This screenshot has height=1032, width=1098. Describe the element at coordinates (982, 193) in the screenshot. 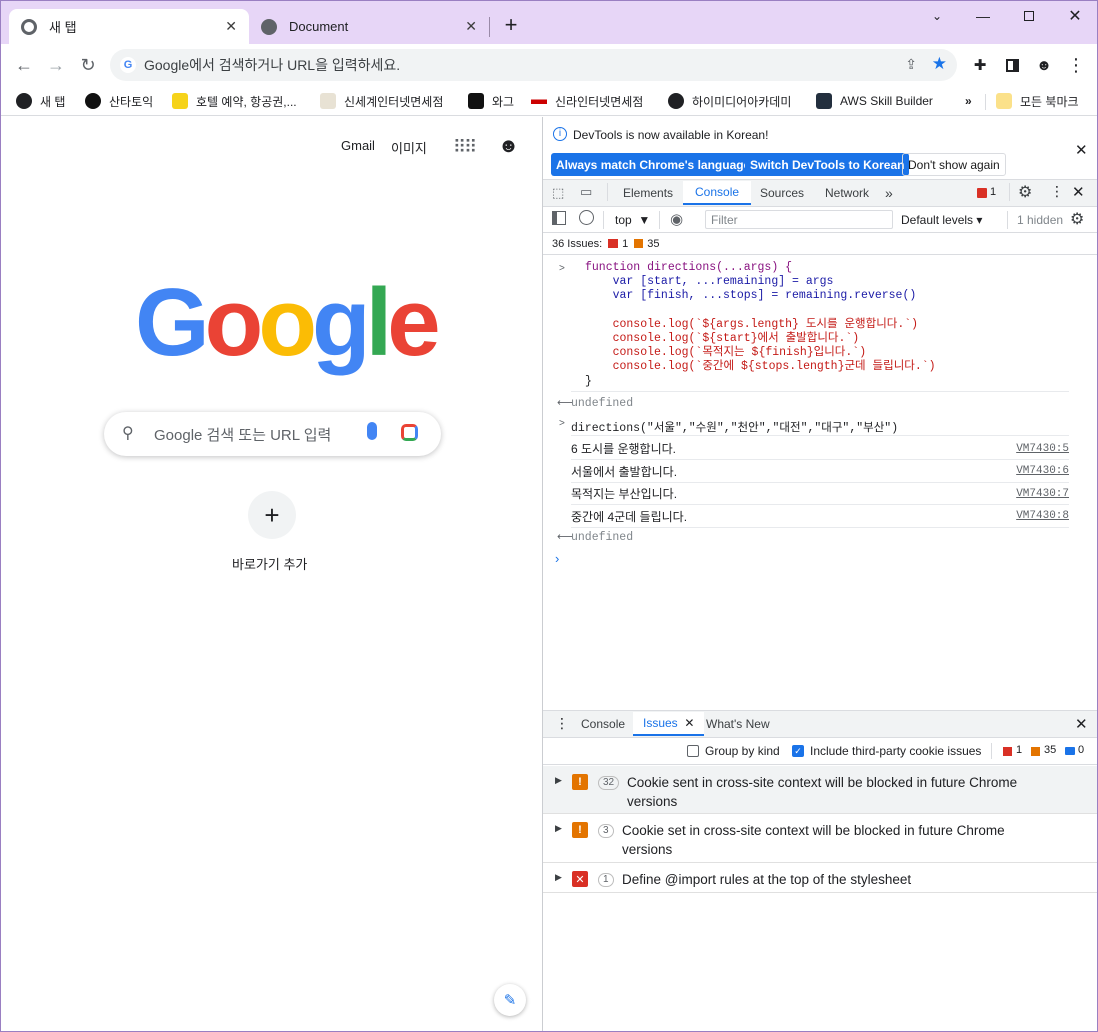

I see `error-icon` at that location.